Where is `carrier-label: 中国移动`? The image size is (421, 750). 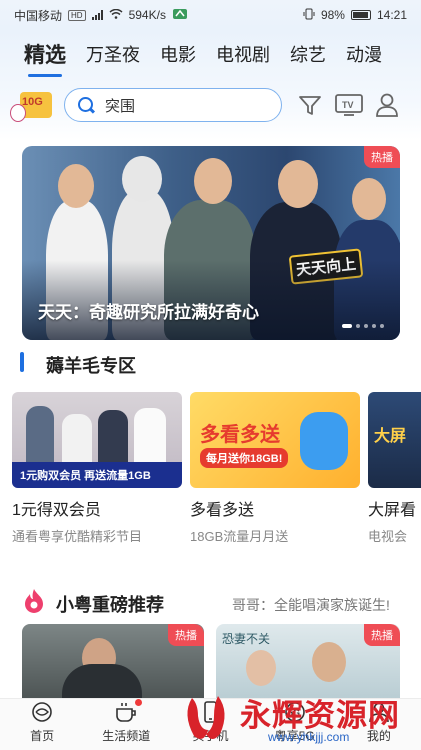 carrier-label: 中国移动 is located at coordinates (38, 15).